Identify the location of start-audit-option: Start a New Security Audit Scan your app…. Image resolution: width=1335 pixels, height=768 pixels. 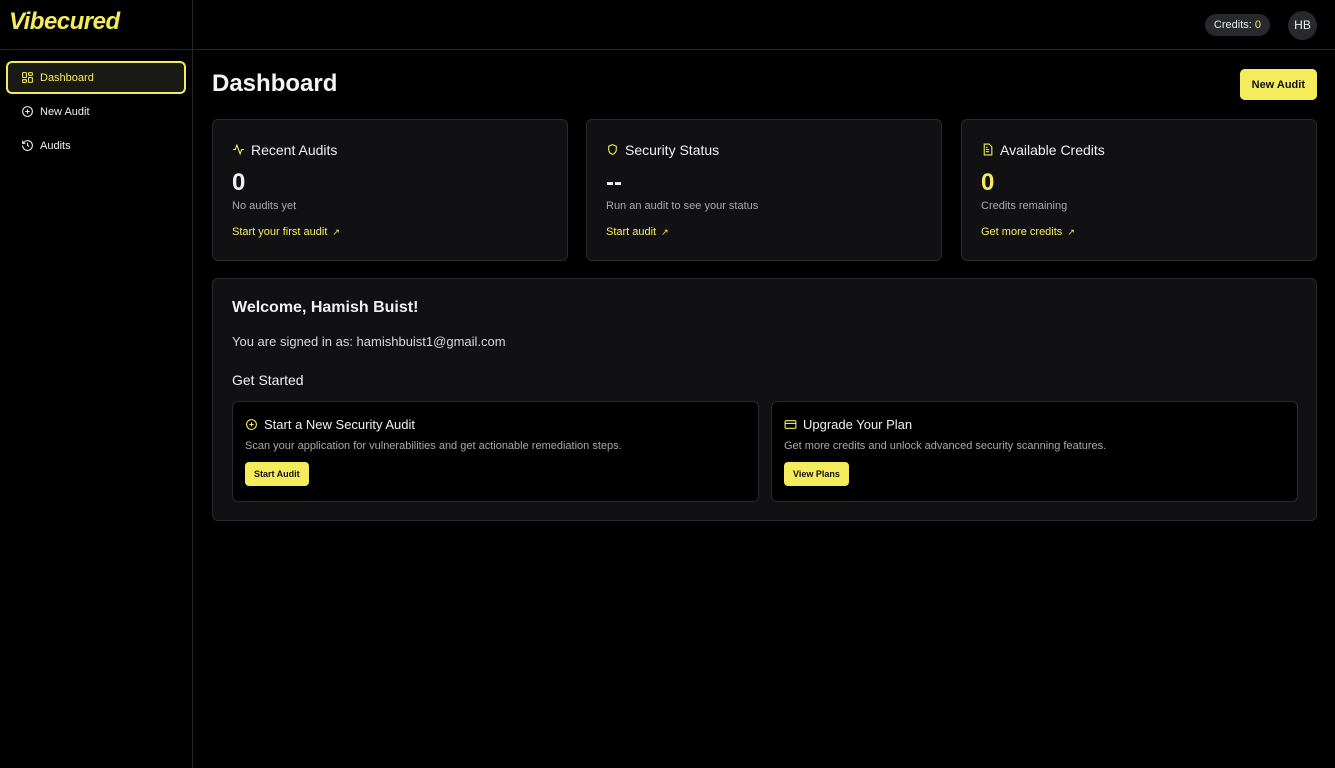
(495, 451).